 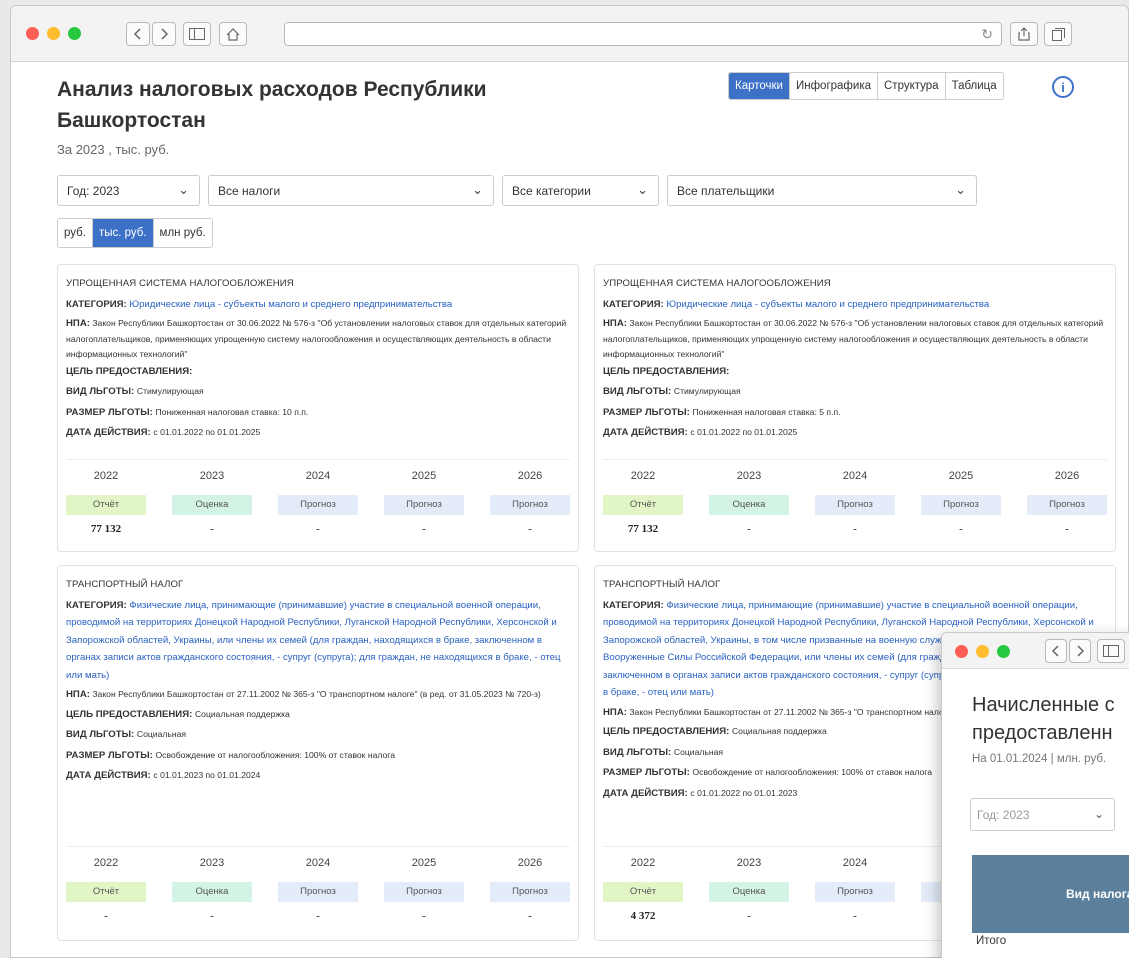 What do you see at coordinates (207, 775) in the screenshot?
I see `card-date: с 01.01.2023 по 01.01.2024` at bounding box center [207, 775].